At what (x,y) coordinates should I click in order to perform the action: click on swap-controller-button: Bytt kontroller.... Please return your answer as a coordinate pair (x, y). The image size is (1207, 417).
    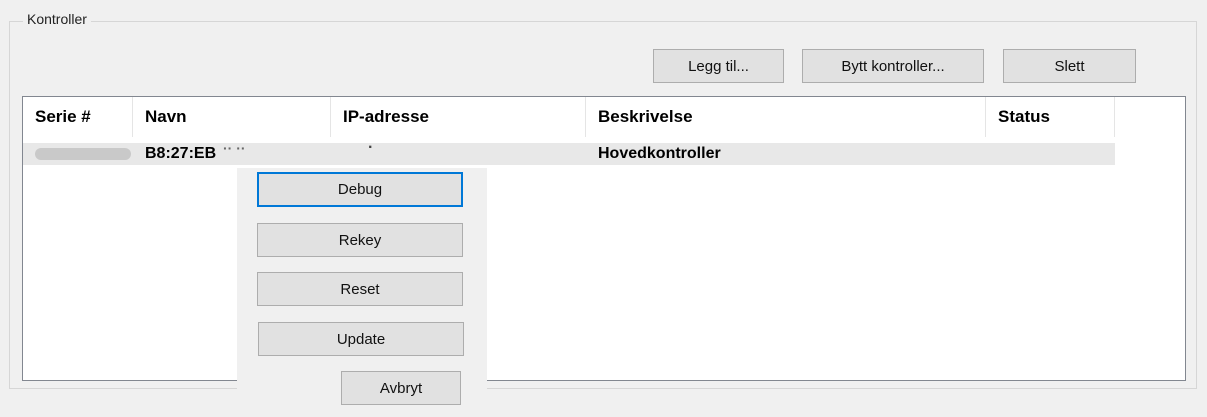
    Looking at the image, I should click on (893, 66).